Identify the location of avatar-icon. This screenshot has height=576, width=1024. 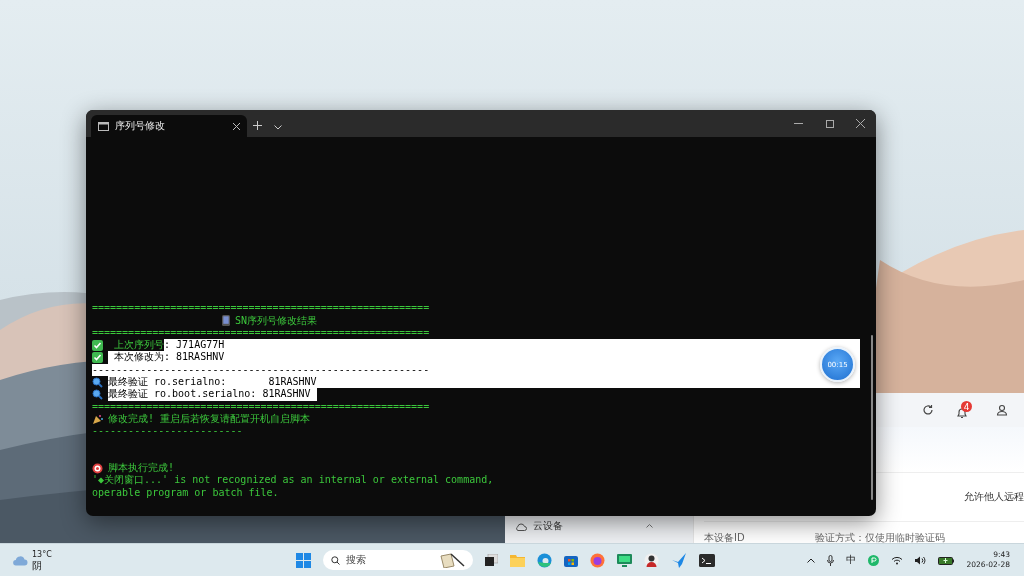
(651, 560).